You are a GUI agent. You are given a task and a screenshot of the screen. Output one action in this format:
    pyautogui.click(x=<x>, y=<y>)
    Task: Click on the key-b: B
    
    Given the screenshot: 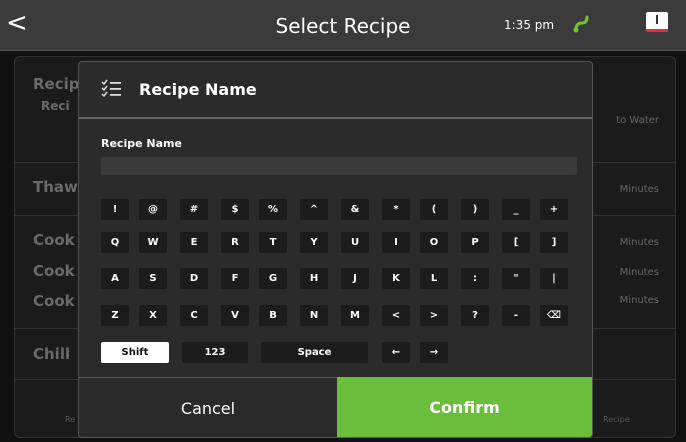 What is the action you would take?
    pyautogui.click(x=273, y=315)
    